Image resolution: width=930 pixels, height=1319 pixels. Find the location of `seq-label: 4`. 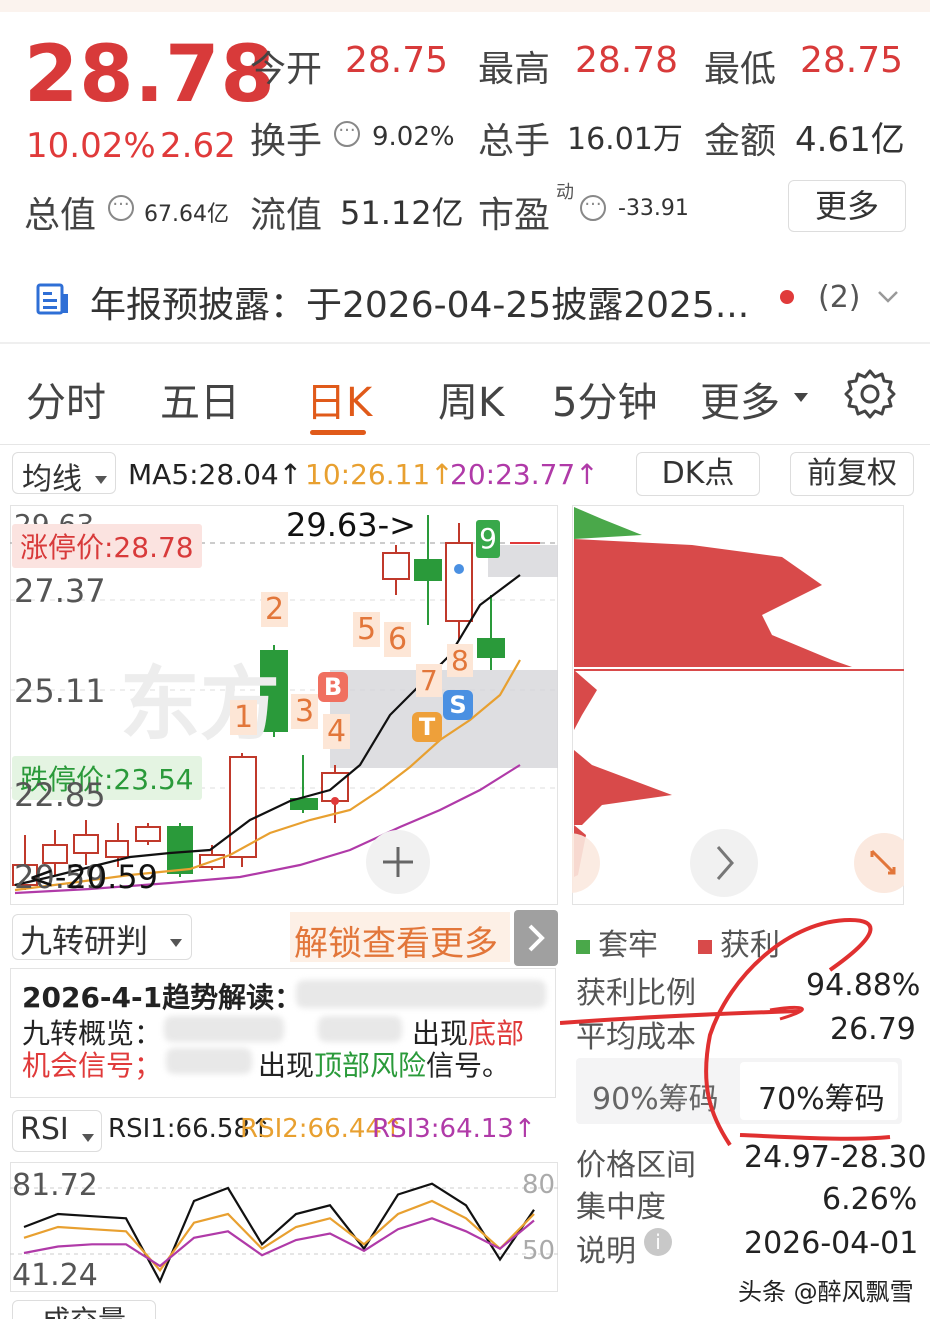

seq-label: 4 is located at coordinates (337, 731).